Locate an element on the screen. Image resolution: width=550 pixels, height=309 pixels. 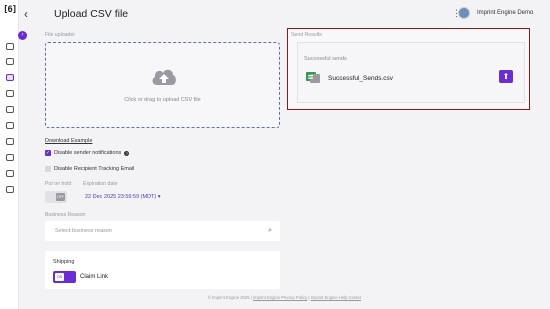
successful-sends-card: Successful sends Successful_Sends.csv ⬆ is located at coordinates (411, 72).